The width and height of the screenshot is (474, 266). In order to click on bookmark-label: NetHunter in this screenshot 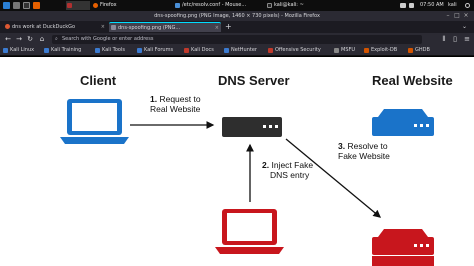, I will do `click(244, 50)`.